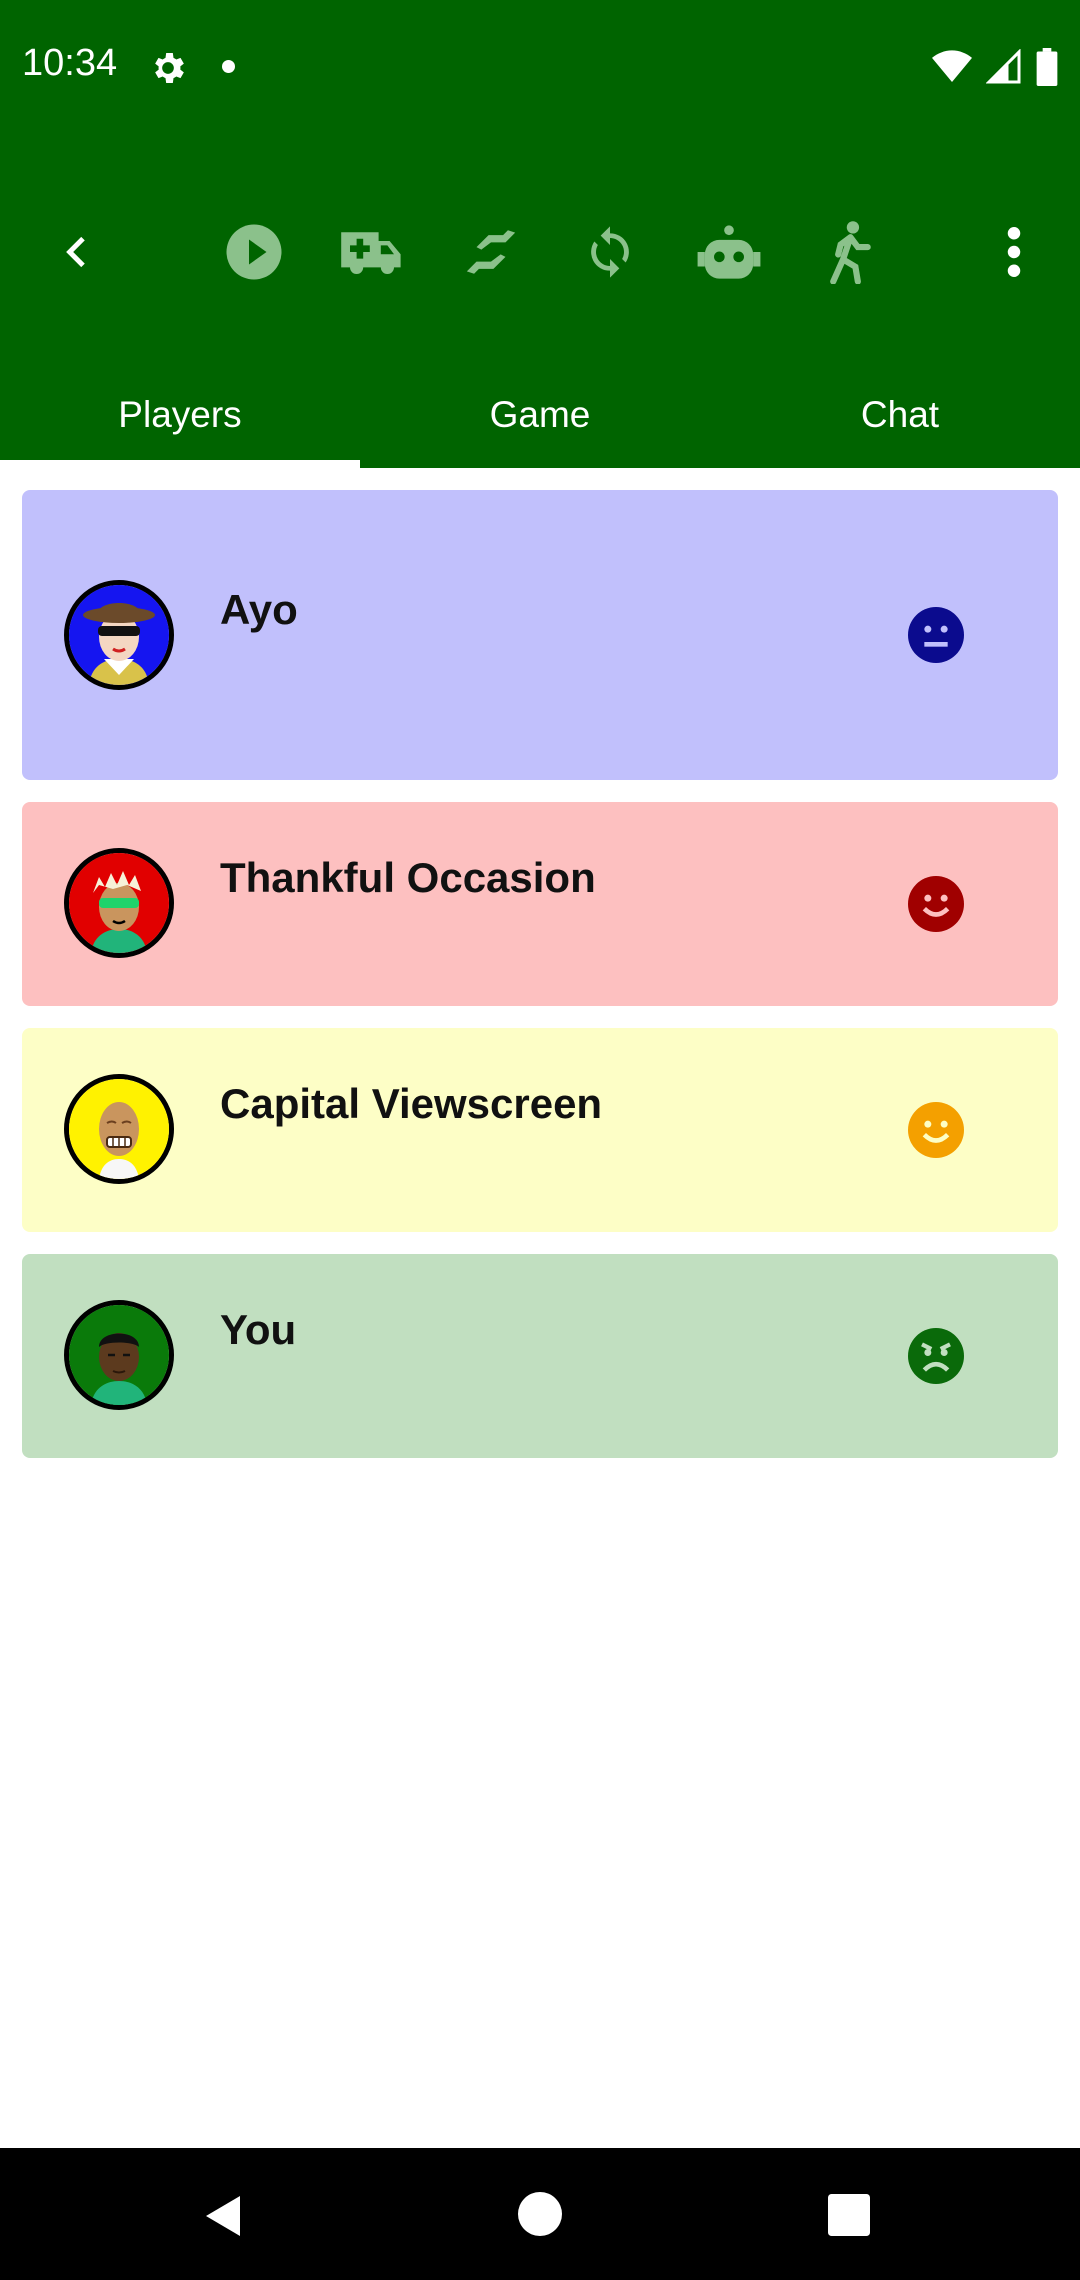  I want to click on settings-gear-icon, so click(169, 68).